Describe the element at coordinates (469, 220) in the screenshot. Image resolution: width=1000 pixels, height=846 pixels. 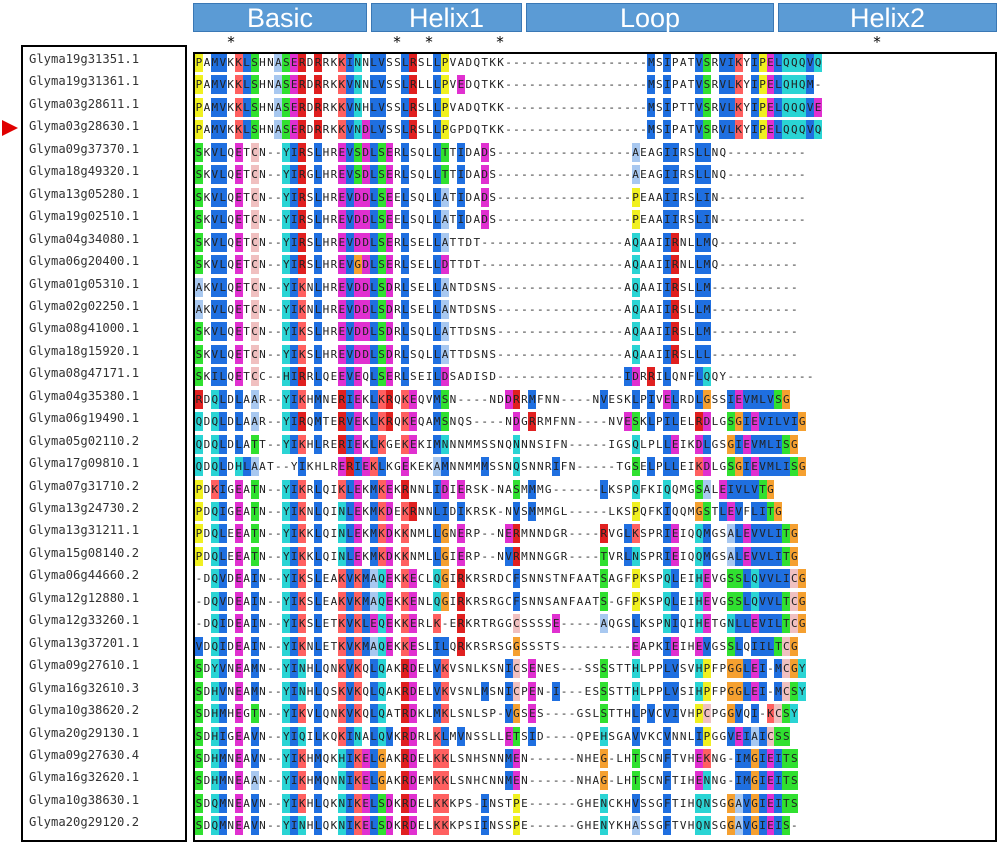
I see `residue: D` at that location.